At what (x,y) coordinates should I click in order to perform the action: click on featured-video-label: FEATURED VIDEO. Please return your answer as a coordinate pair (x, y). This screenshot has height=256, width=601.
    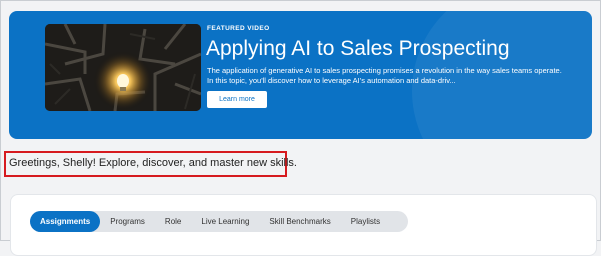
    Looking at the image, I should click on (238, 28).